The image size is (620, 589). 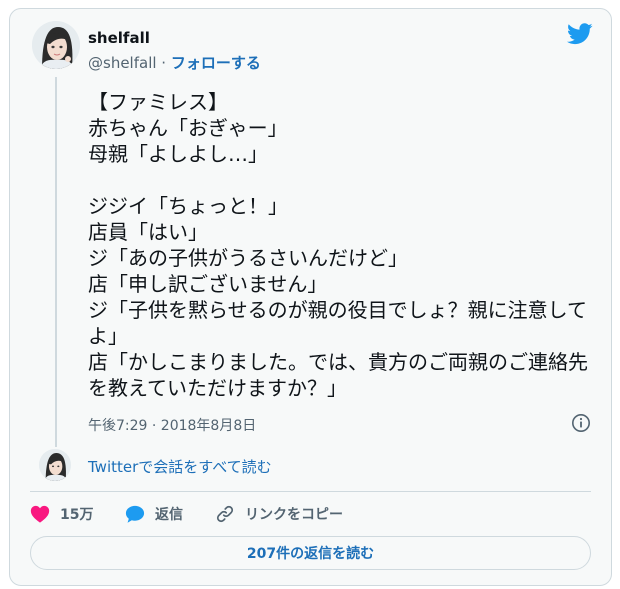 What do you see at coordinates (119, 38) in the screenshot?
I see `author-display-name: shelfall` at bounding box center [119, 38].